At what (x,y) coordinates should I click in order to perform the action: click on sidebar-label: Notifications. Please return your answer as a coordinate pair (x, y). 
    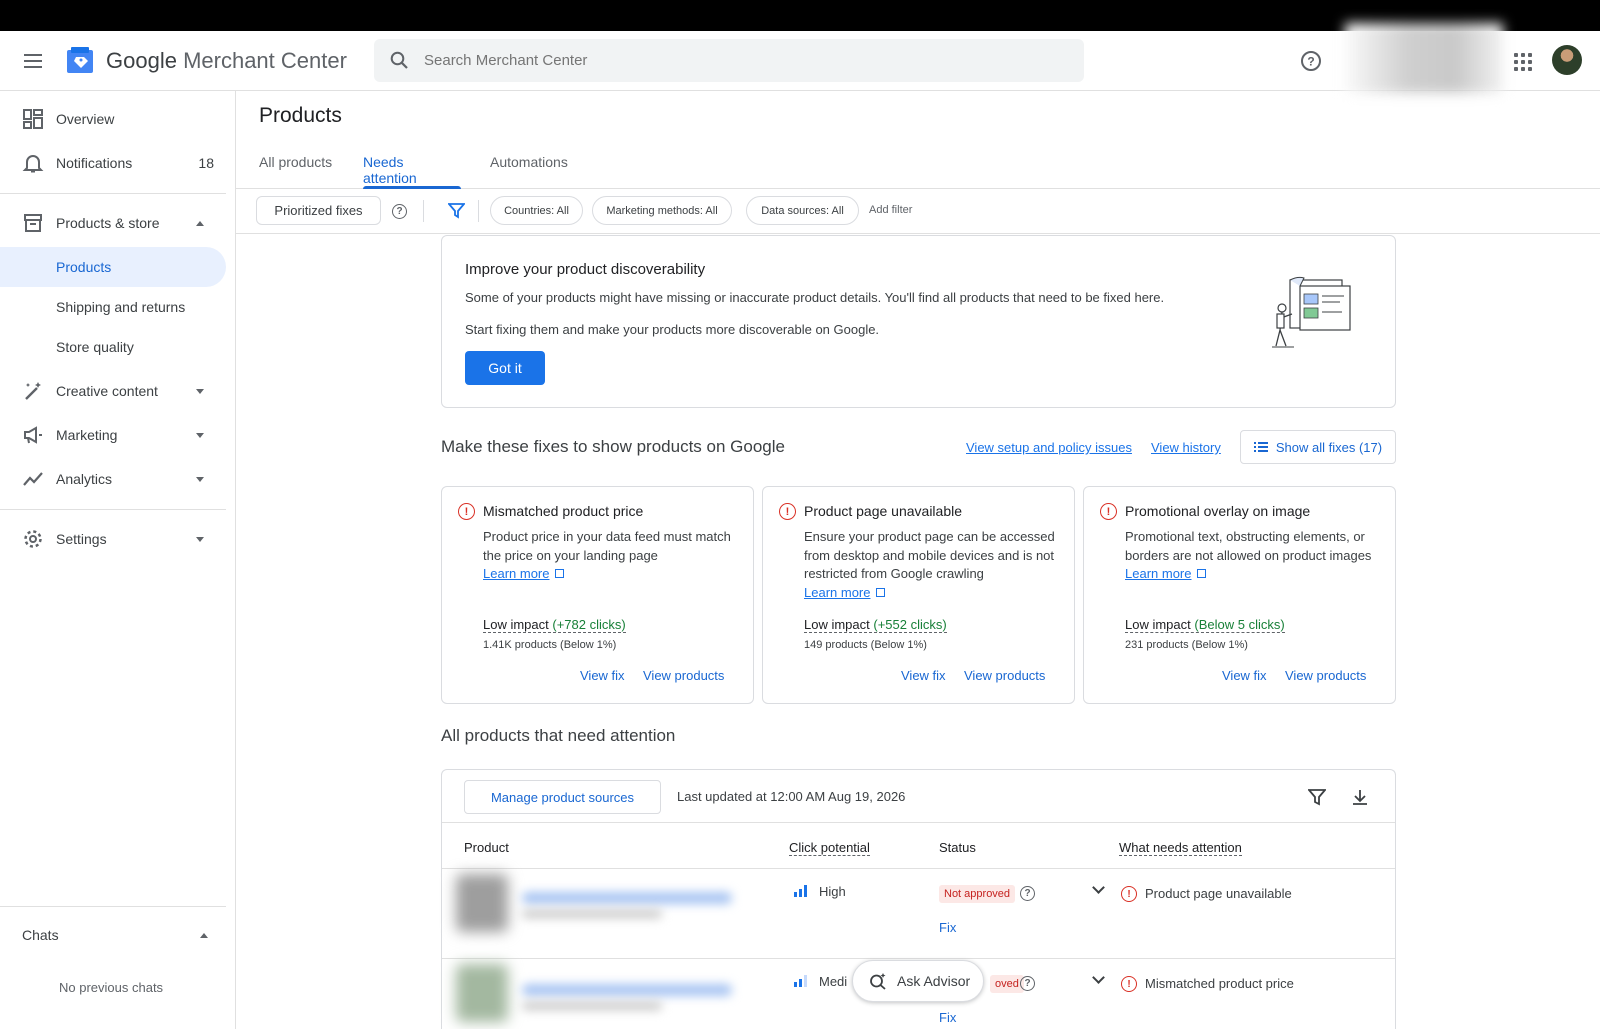
    Looking at the image, I should click on (94, 163).